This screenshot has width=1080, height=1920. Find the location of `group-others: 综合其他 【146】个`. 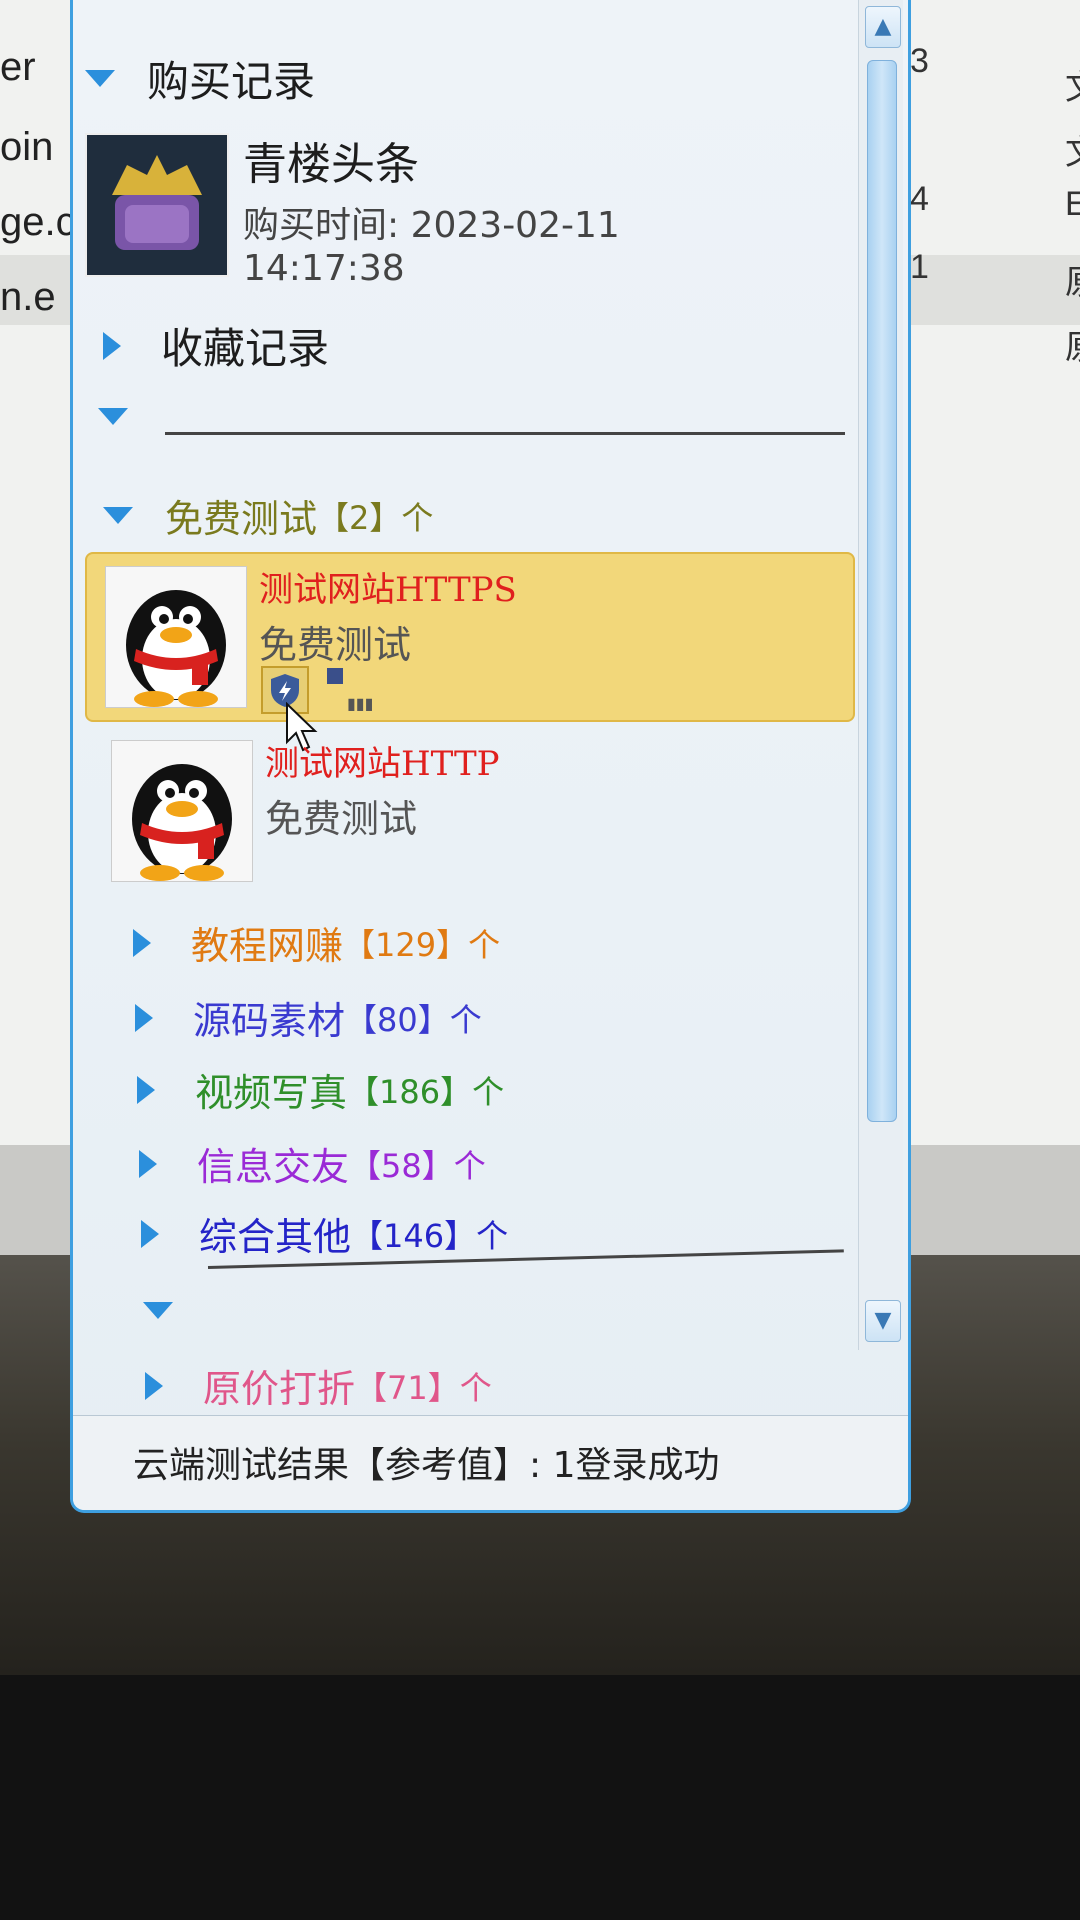

group-others: 综合其他 【146】个 is located at coordinates (324, 1233).